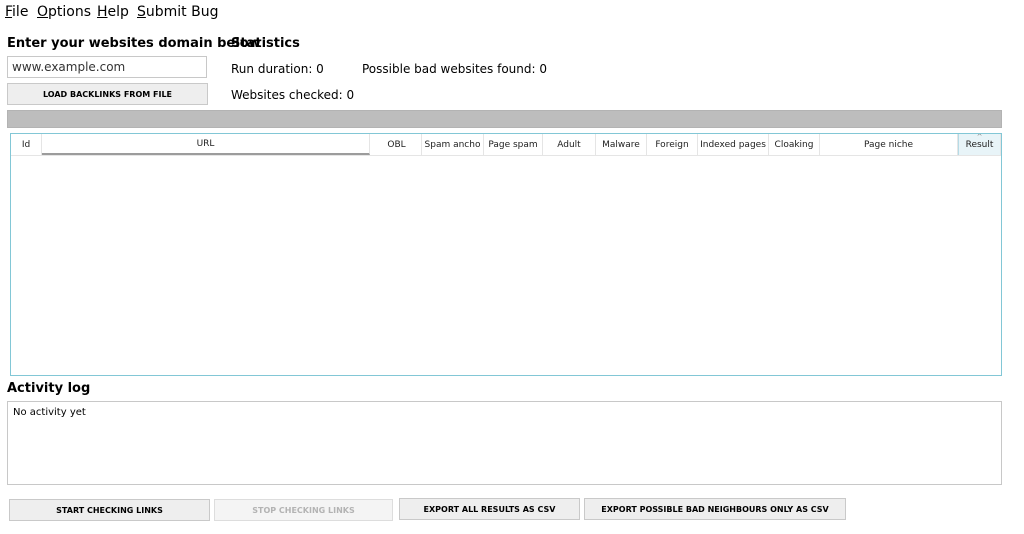 The height and width of the screenshot is (534, 1024). What do you see at coordinates (979, 137) in the screenshot?
I see `sort-ascending-icon: ^` at bounding box center [979, 137].